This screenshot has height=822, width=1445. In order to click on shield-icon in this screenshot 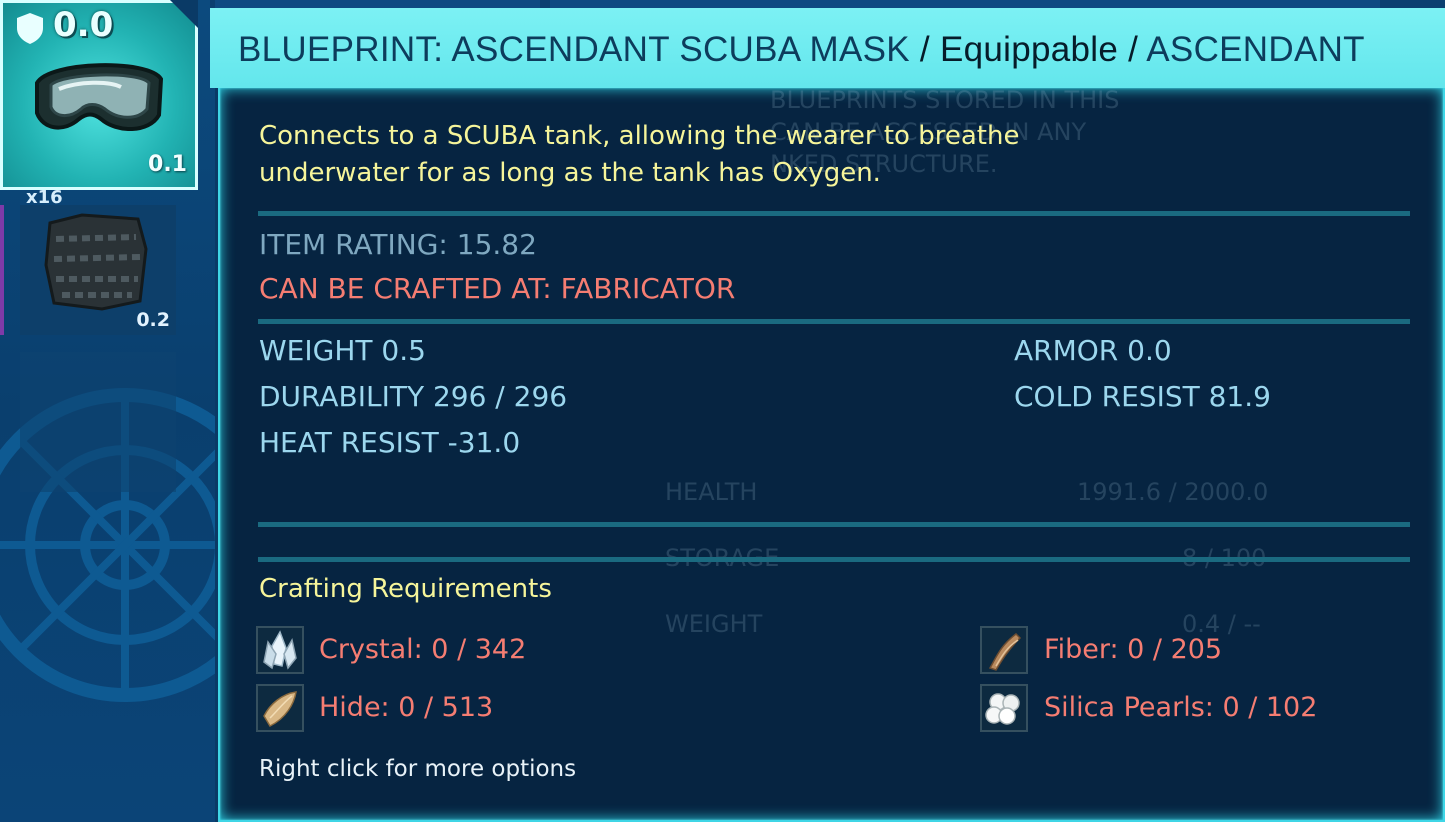, I will do `click(30, 28)`.